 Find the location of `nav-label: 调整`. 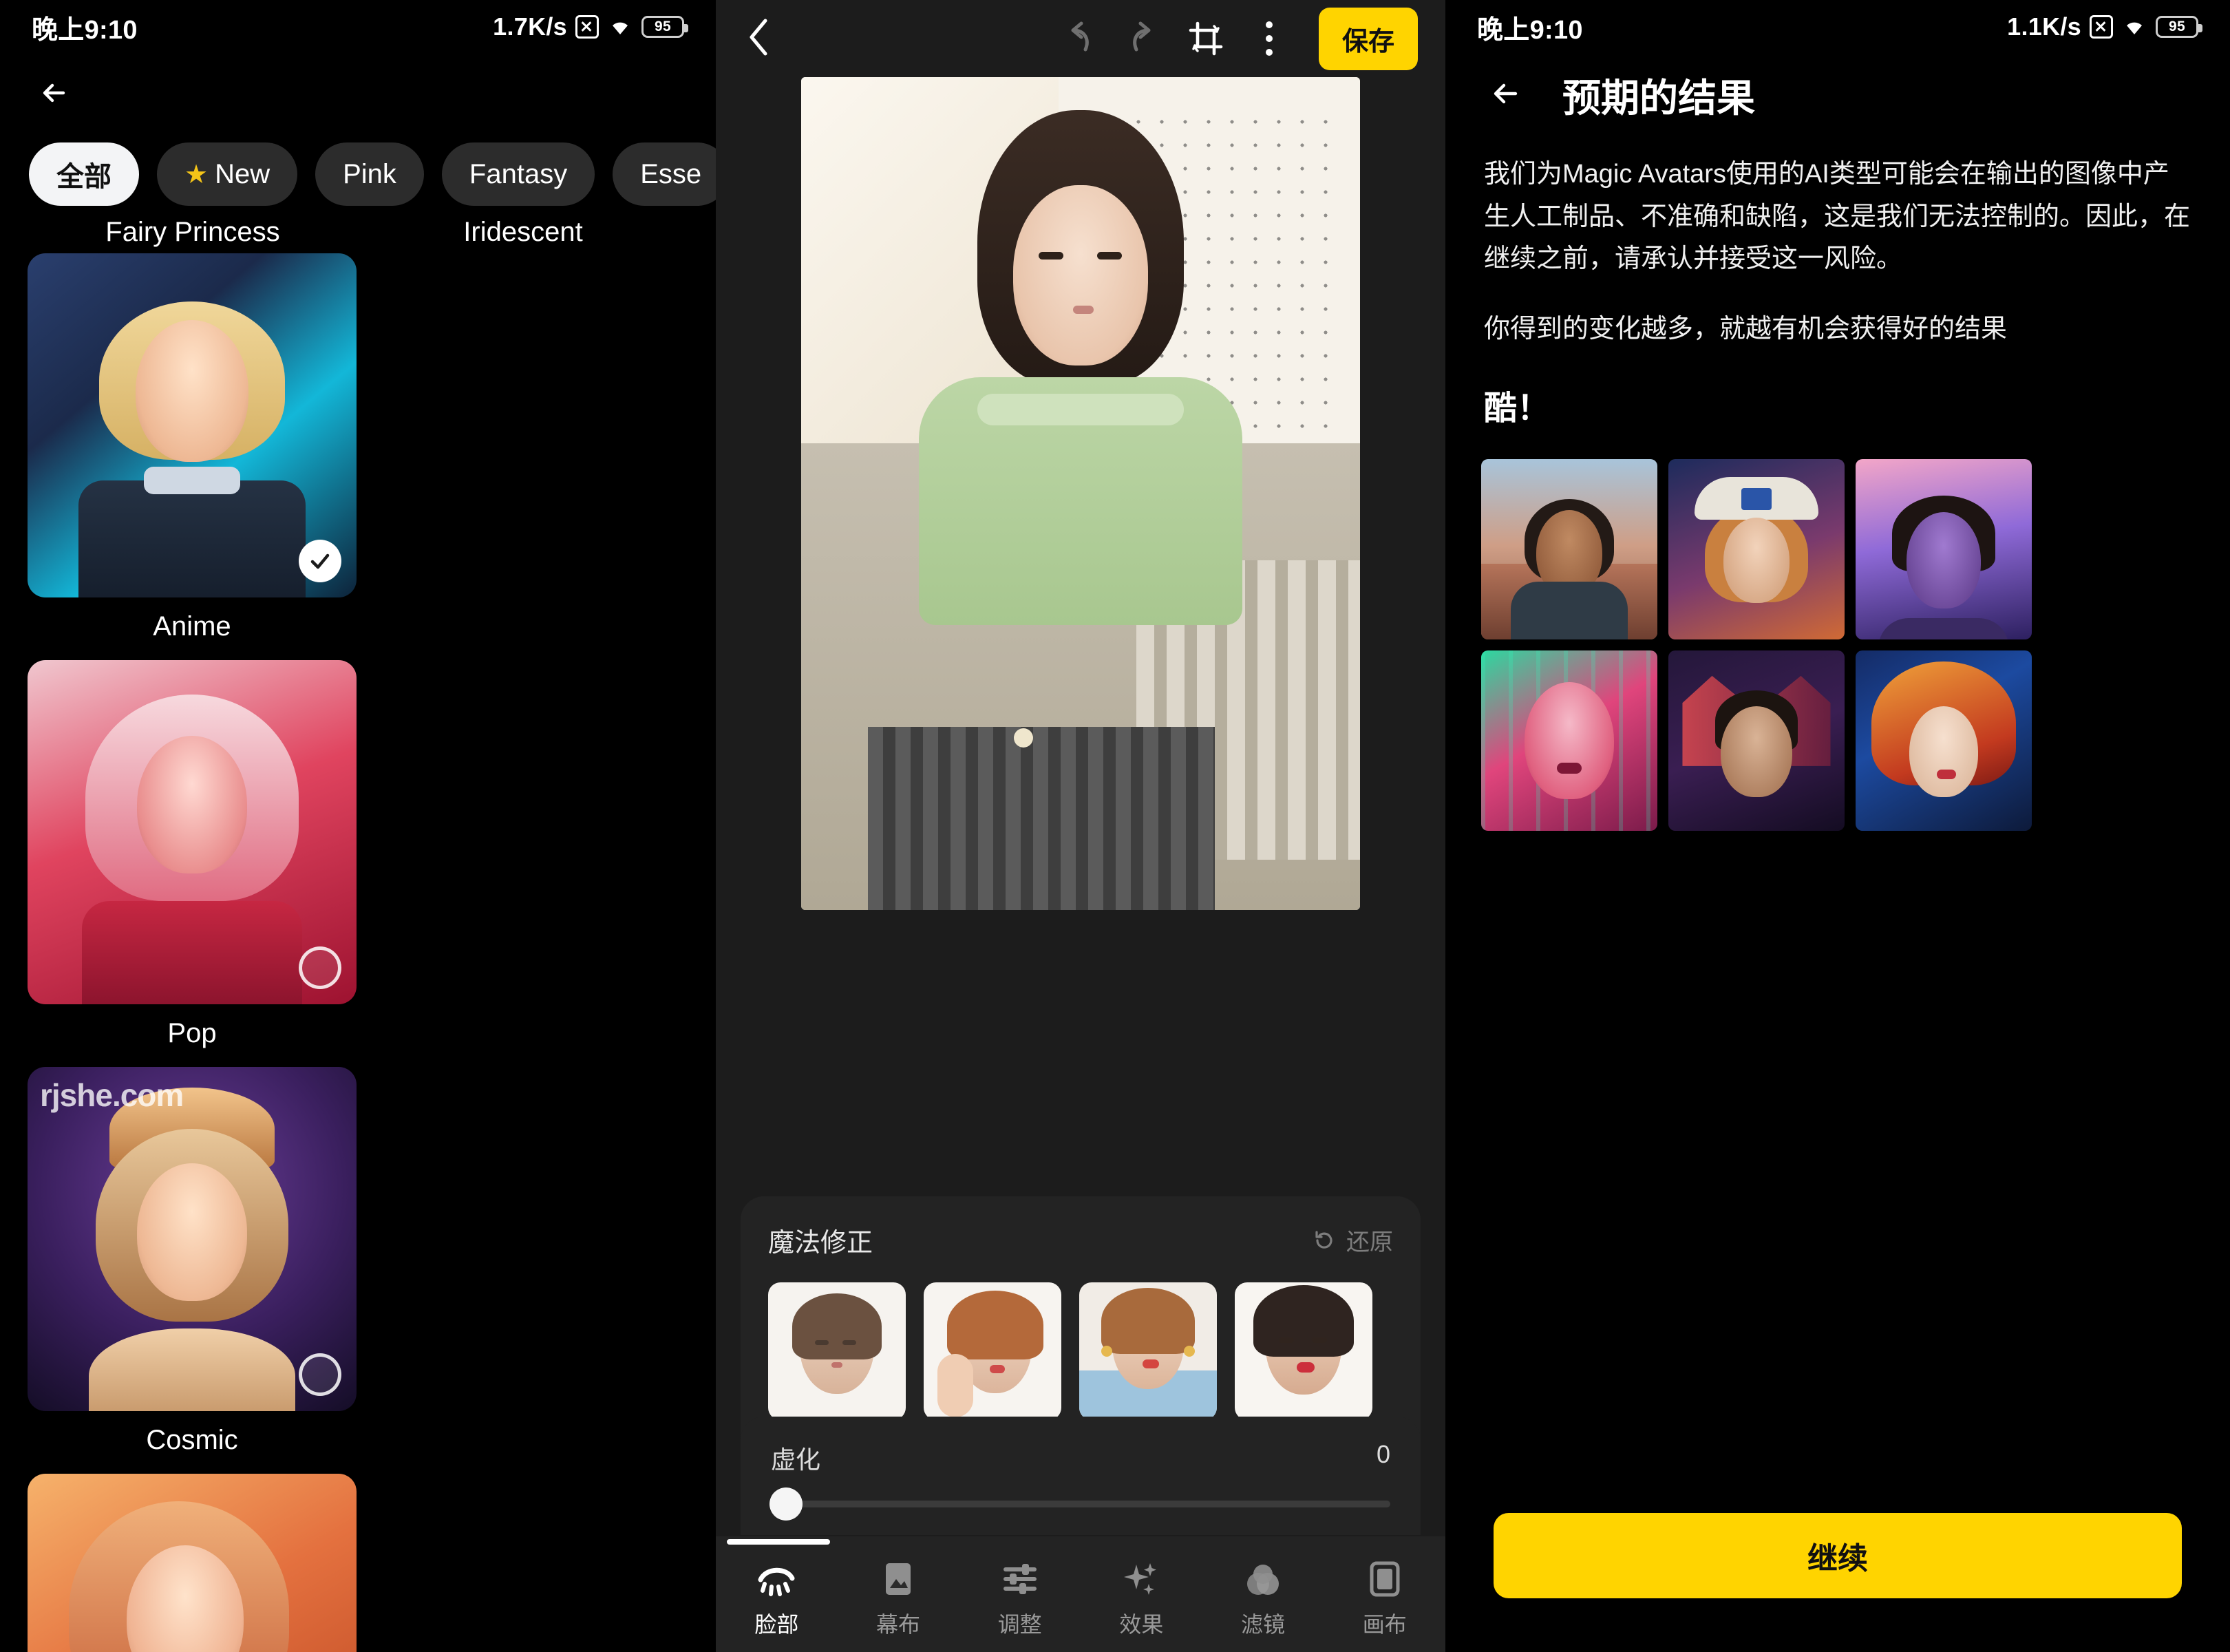

nav-label: 调整 is located at coordinates (1019, 1624).